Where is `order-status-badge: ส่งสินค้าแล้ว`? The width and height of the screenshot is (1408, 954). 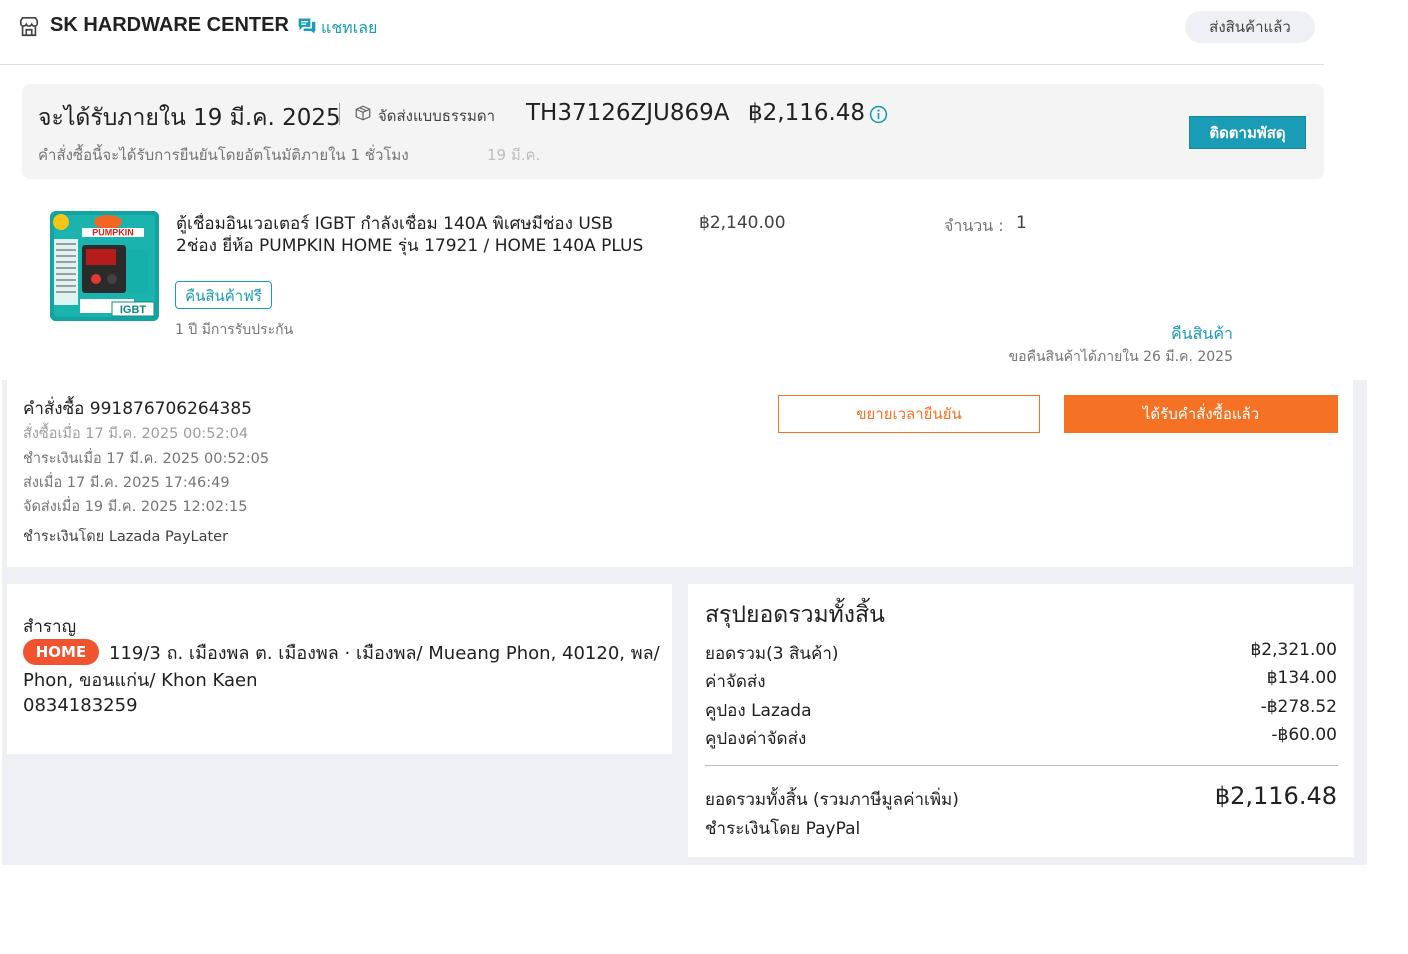 order-status-badge: ส่งสินค้าแล้ว is located at coordinates (1250, 27).